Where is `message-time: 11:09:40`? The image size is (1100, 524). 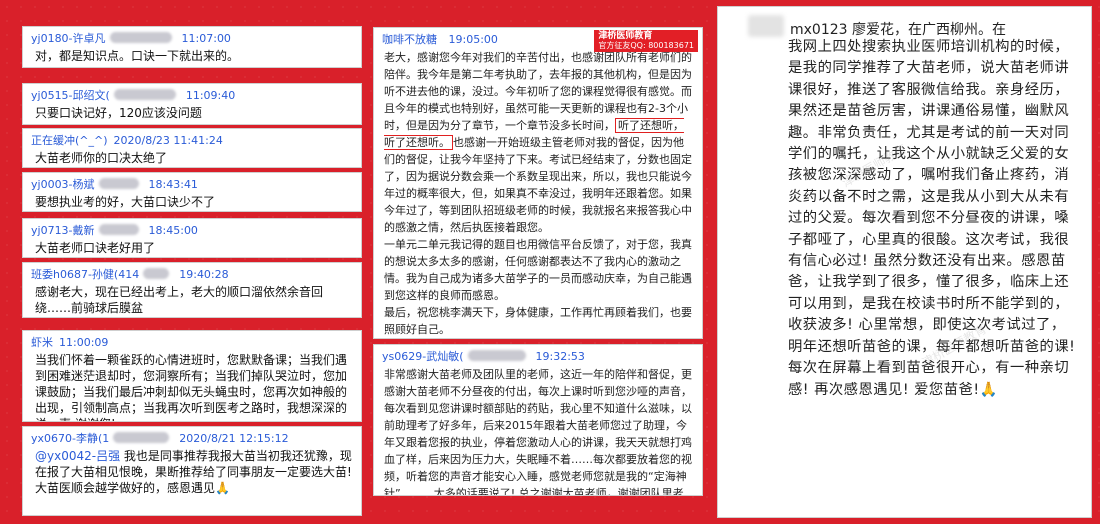 message-time: 11:09:40 is located at coordinates (210, 95).